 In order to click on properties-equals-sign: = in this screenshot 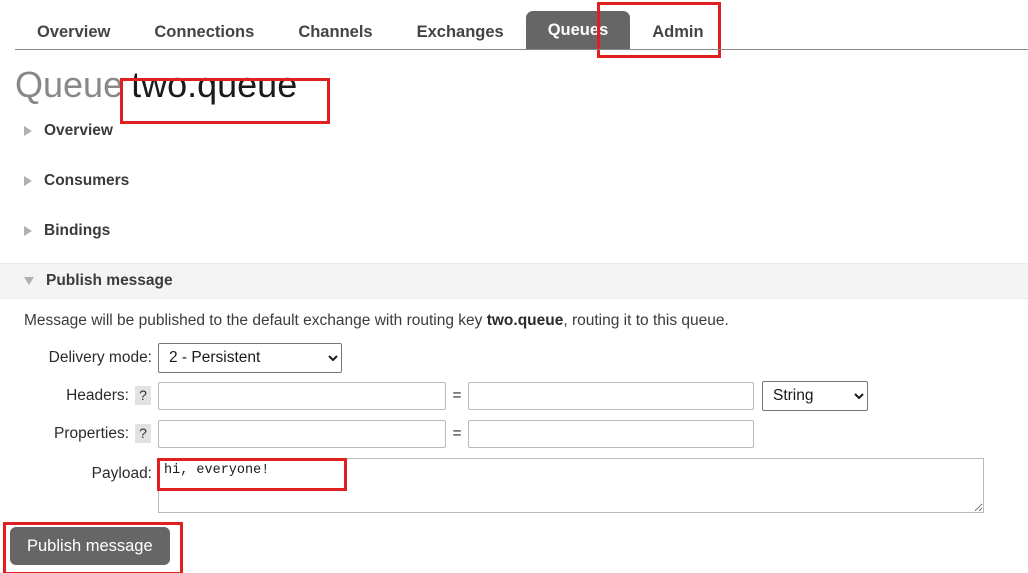, I will do `click(457, 433)`.